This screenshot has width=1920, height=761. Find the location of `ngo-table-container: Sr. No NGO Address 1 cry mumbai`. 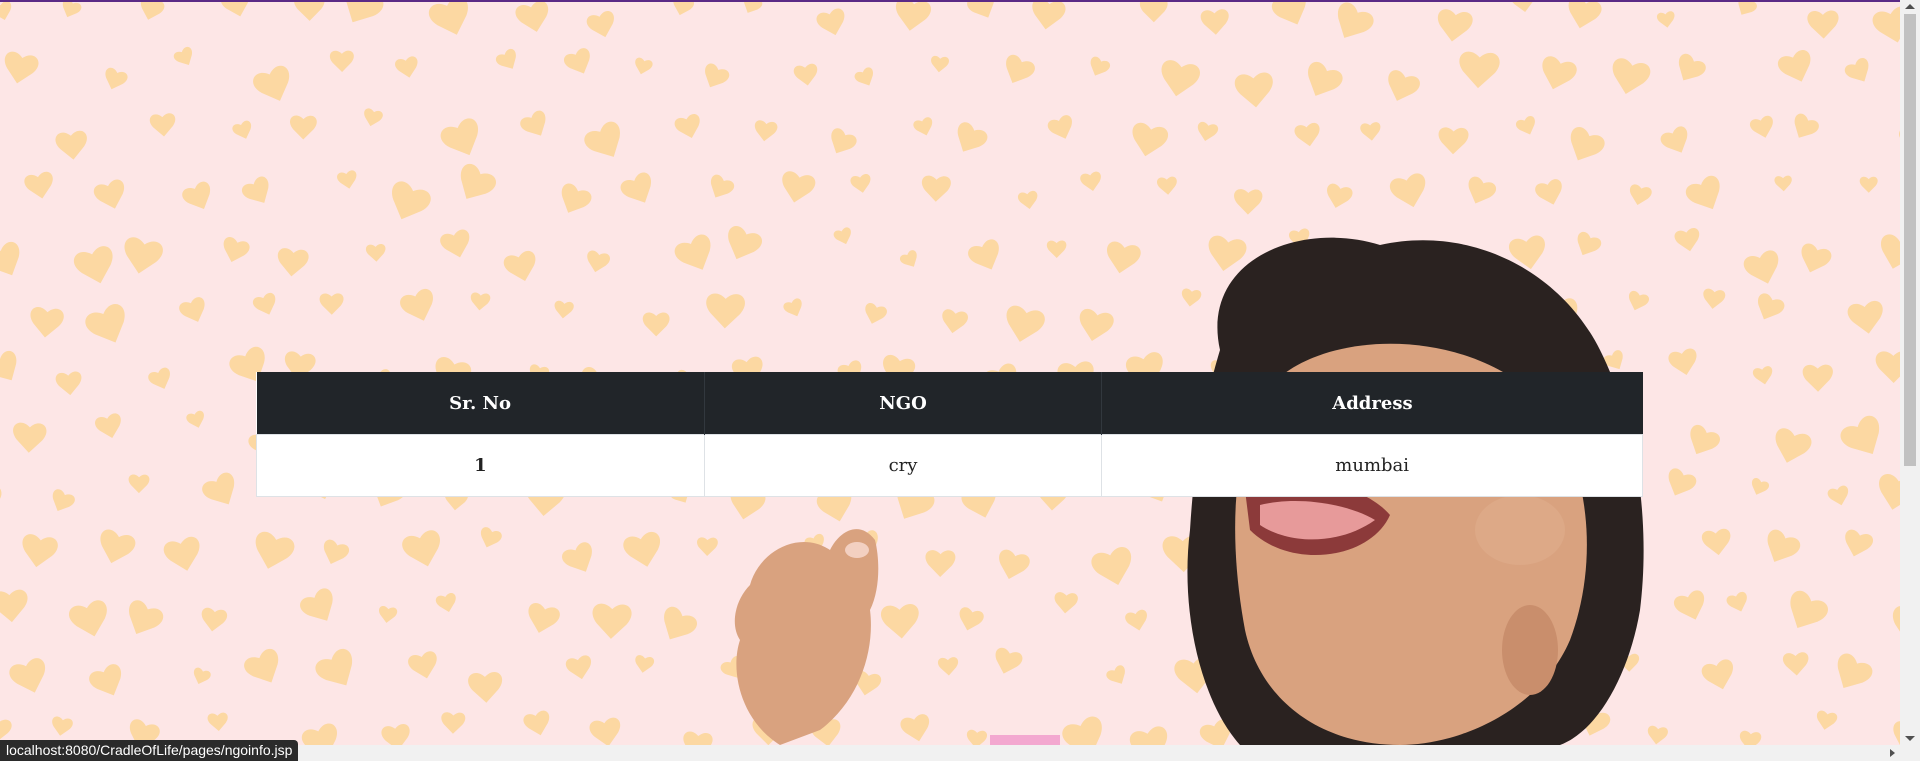

ngo-table-container: Sr. No NGO Address 1 cry mumbai is located at coordinates (949, 434).